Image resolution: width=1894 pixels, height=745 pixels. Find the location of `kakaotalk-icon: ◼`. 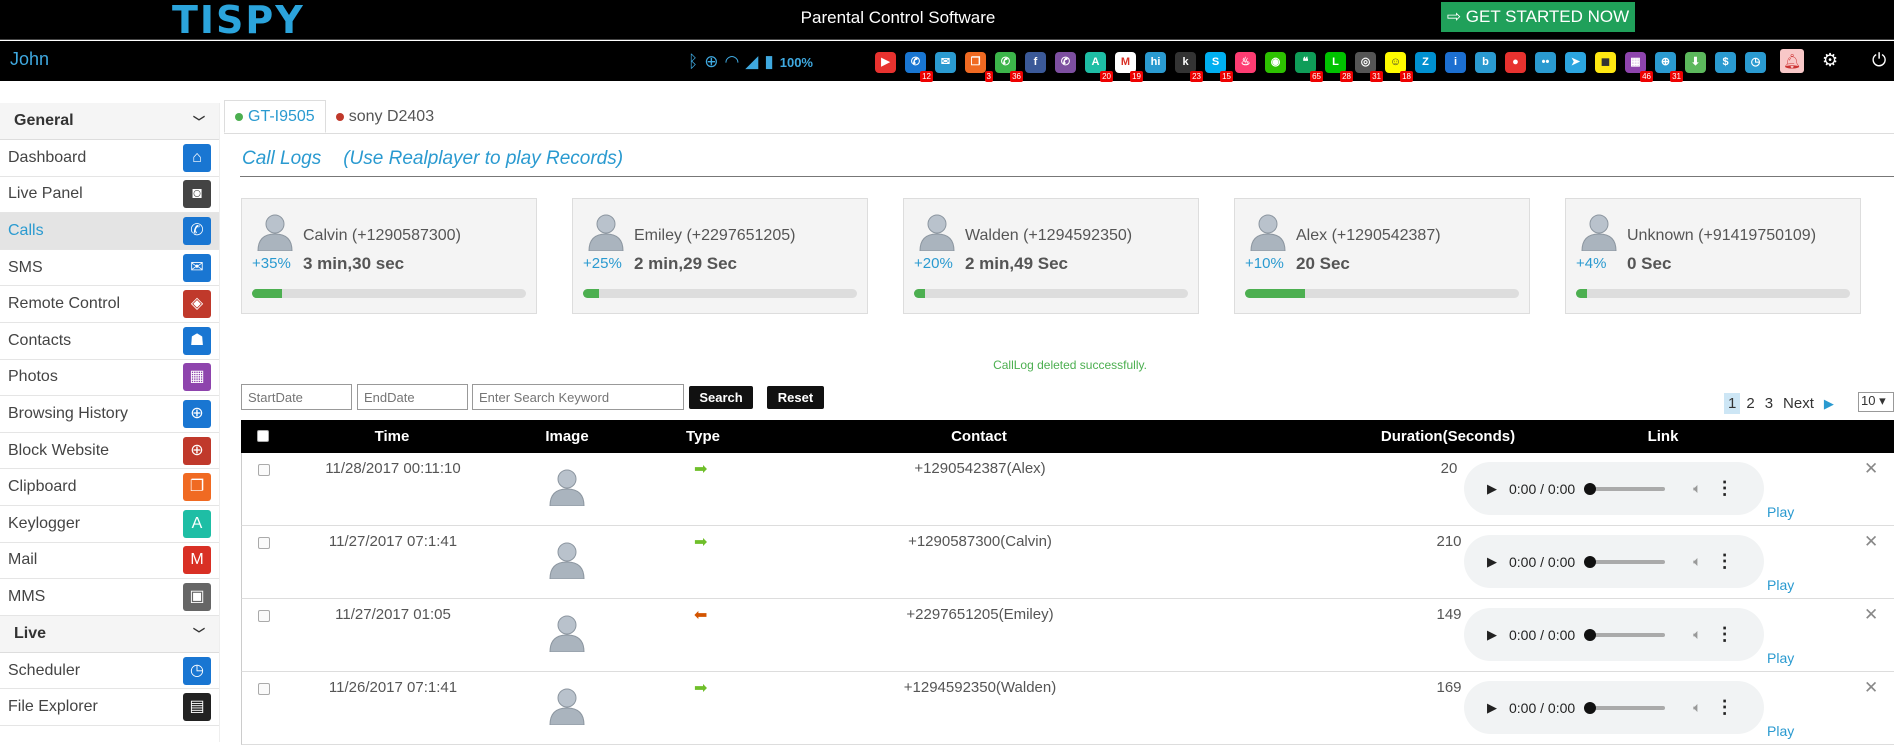

kakaotalk-icon: ◼ is located at coordinates (1605, 62).